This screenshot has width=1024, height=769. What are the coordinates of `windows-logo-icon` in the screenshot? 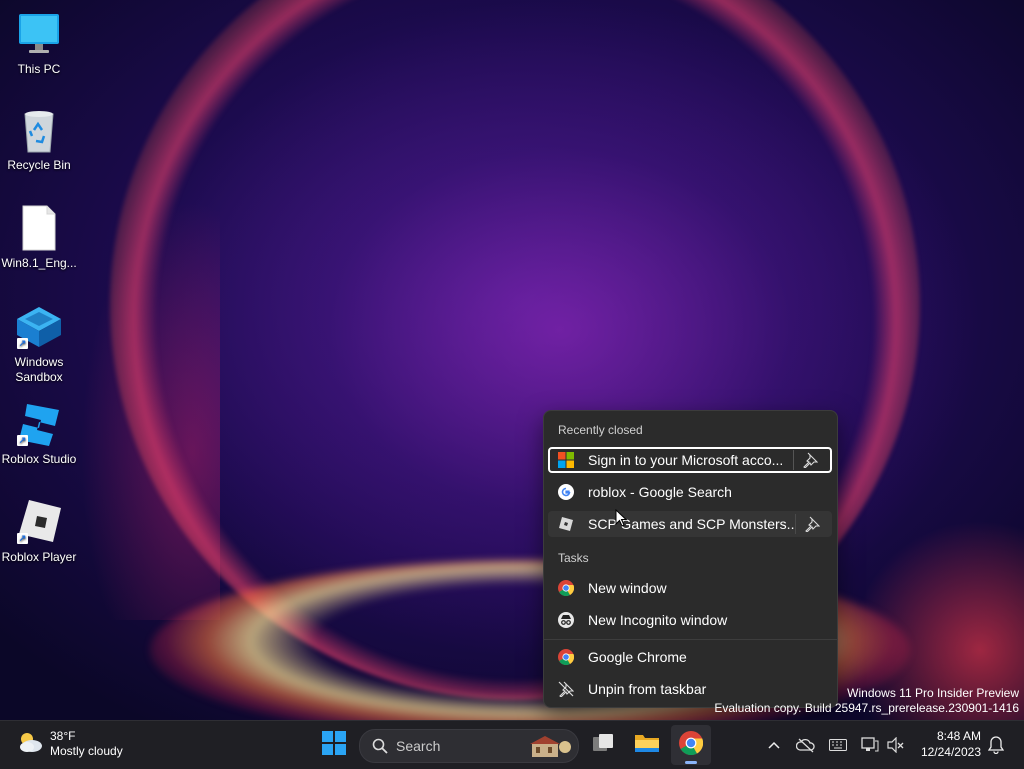 It's located at (334, 745).